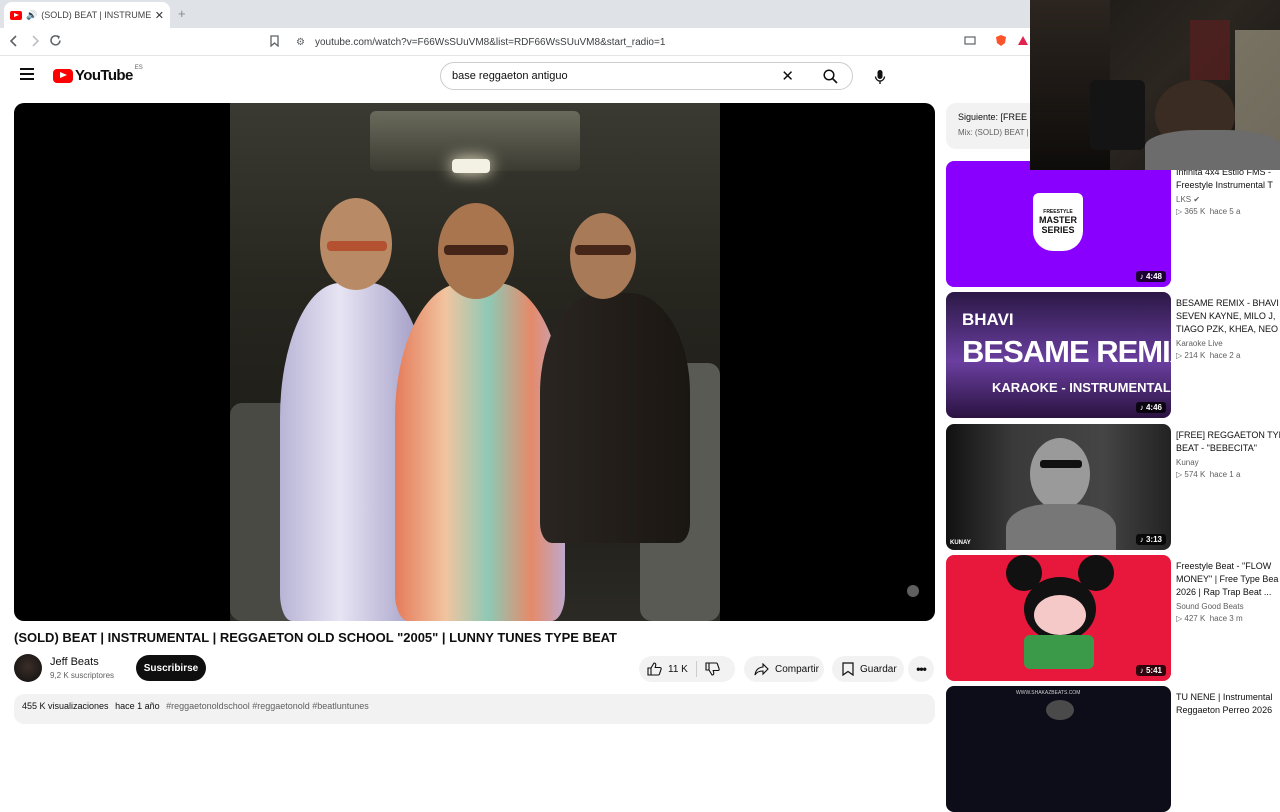 The width and height of the screenshot is (1280, 812). I want to click on recommendation-channel: Karaoke Live, so click(1199, 343).